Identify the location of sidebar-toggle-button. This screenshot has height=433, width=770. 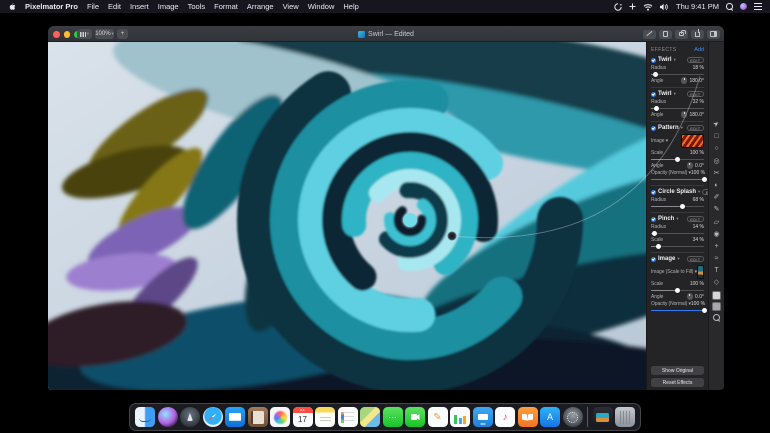
(713, 34).